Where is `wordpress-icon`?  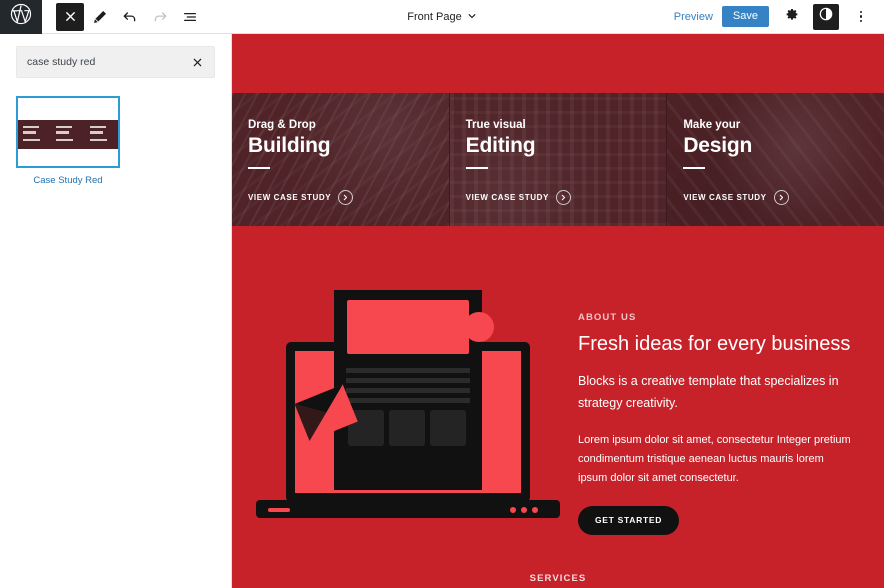 wordpress-icon is located at coordinates (21, 16).